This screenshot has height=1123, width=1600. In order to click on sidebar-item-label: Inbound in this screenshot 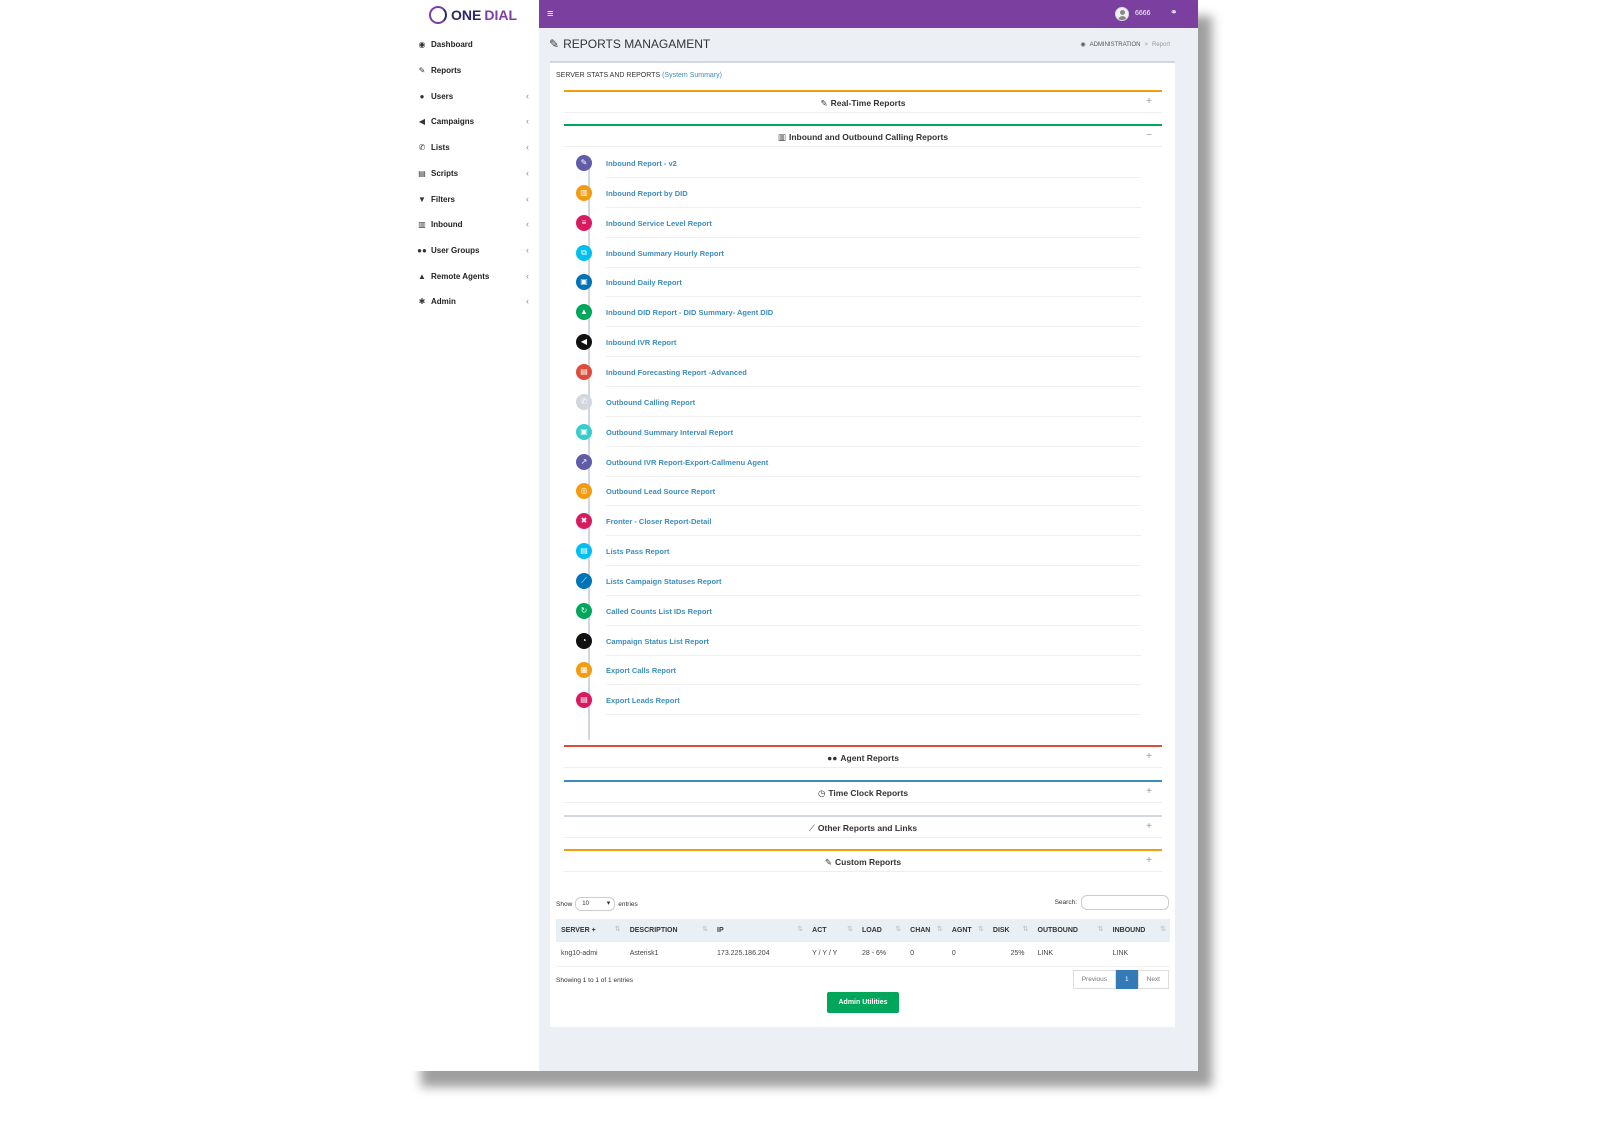, I will do `click(447, 224)`.